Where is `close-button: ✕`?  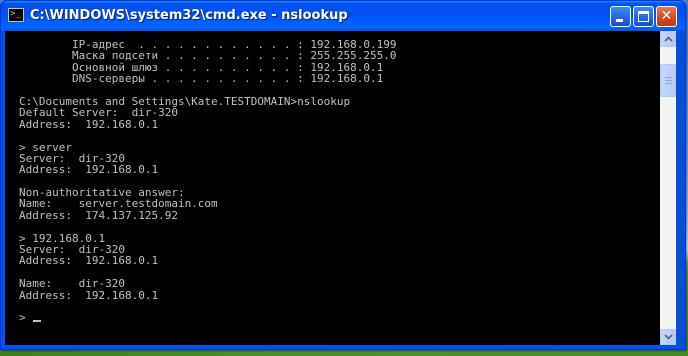 close-button: ✕ is located at coordinates (666, 16).